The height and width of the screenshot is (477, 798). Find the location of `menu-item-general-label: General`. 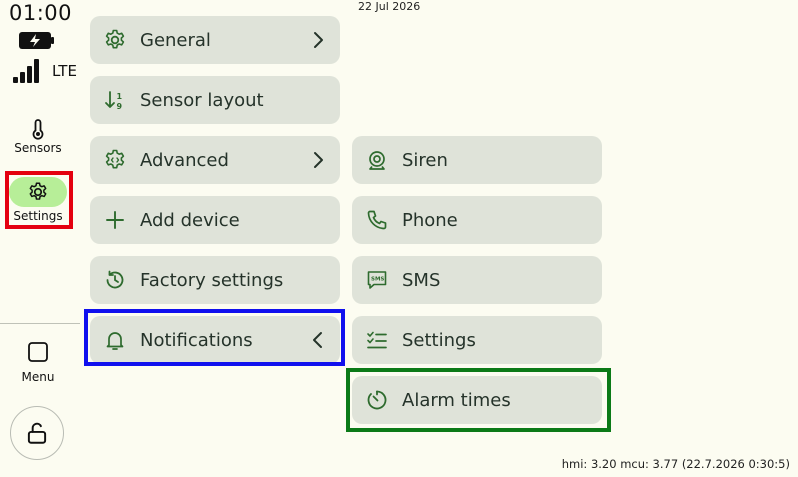

menu-item-general-label: General is located at coordinates (175, 40).